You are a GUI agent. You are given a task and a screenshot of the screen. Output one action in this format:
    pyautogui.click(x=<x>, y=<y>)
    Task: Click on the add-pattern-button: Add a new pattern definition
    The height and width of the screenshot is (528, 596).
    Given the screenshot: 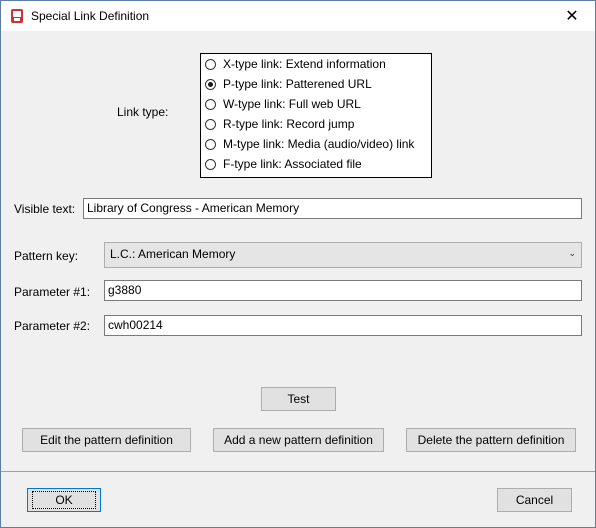 What is the action you would take?
    pyautogui.click(x=298, y=440)
    